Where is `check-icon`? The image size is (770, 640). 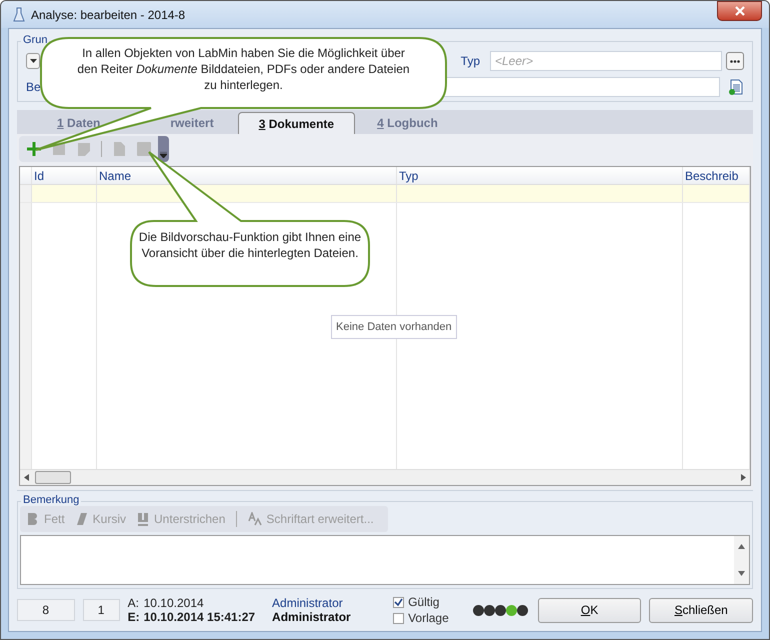
check-icon is located at coordinates (399, 602).